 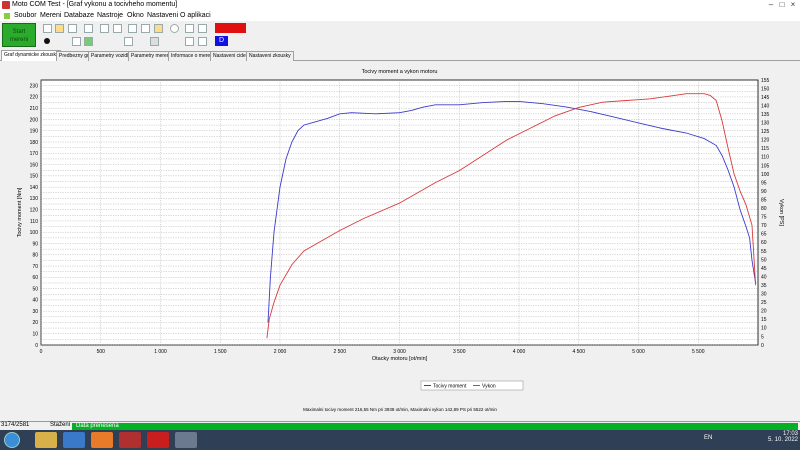 I want to click on windows-start-icon, so click(x=12, y=440).